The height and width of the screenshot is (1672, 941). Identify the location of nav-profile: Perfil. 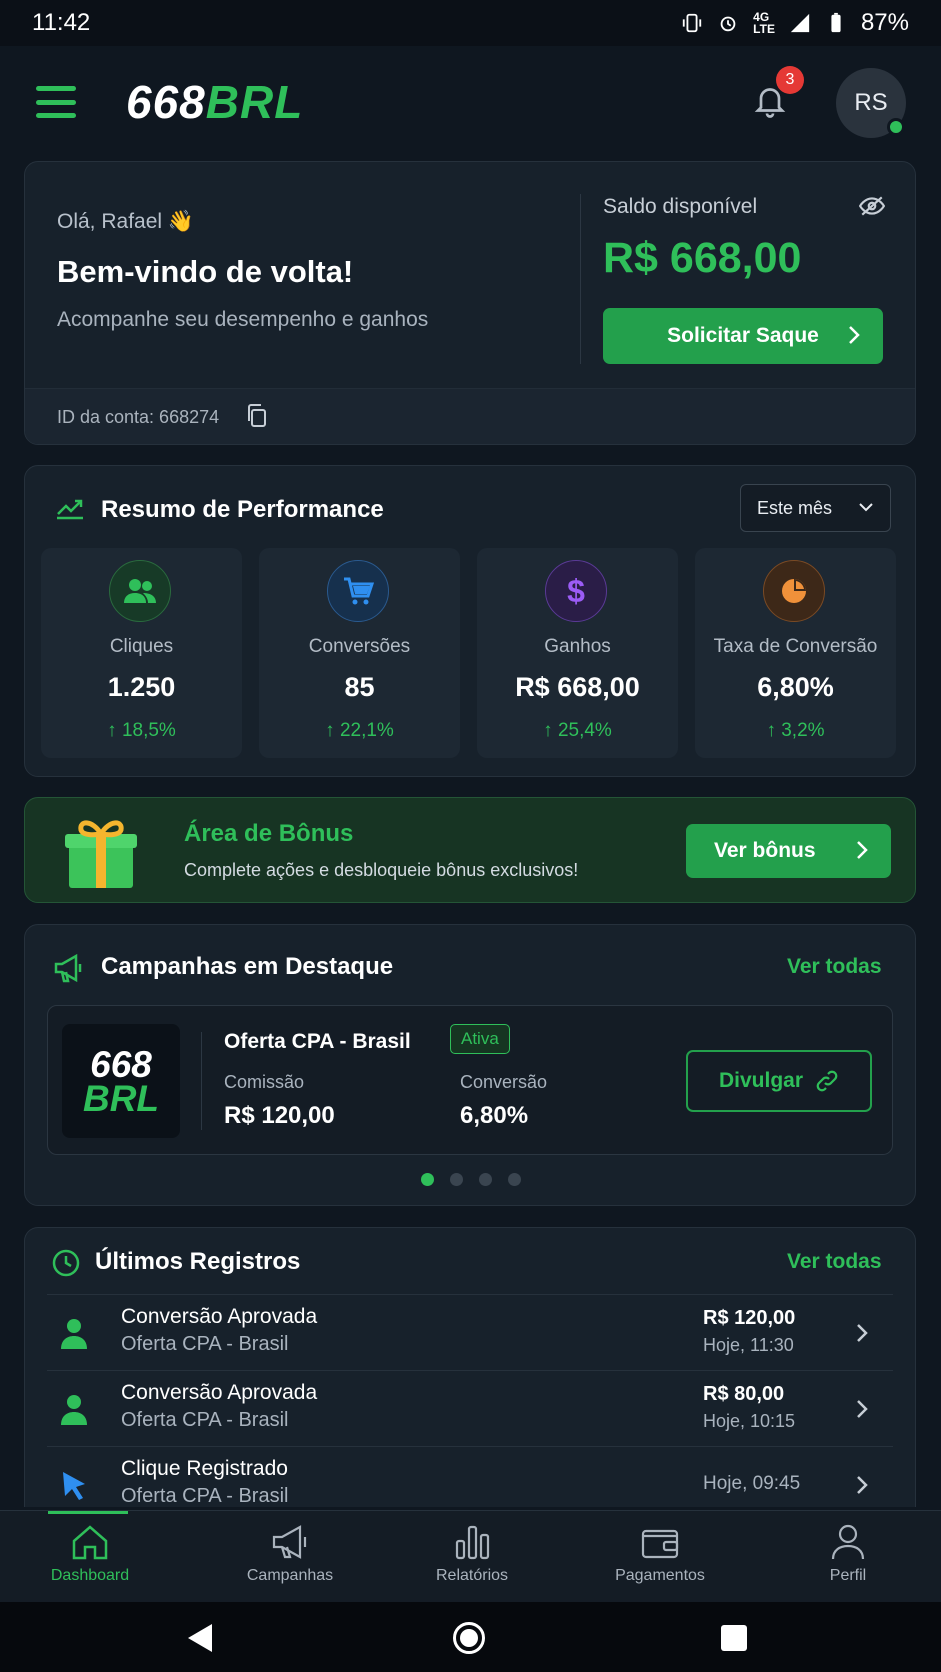
(848, 1554).